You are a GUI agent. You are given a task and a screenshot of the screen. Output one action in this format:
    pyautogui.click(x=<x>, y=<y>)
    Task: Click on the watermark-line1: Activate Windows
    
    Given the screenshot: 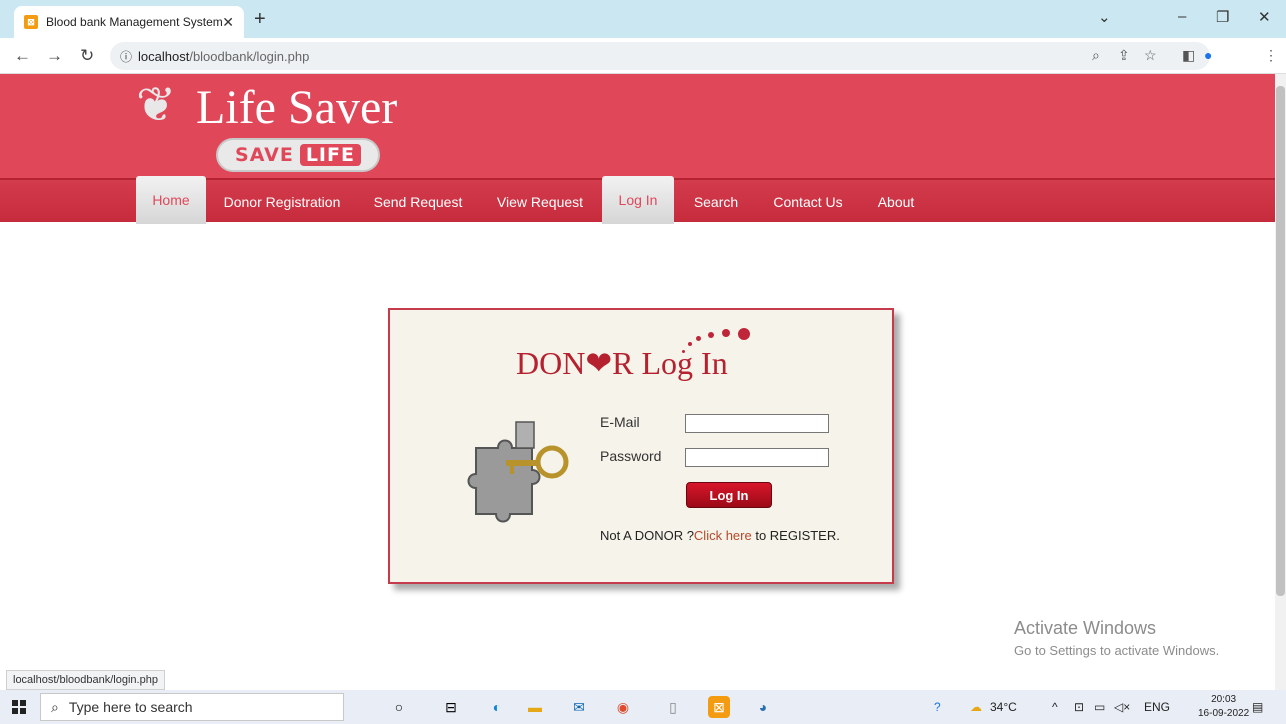 What is the action you would take?
    pyautogui.click(x=1085, y=628)
    